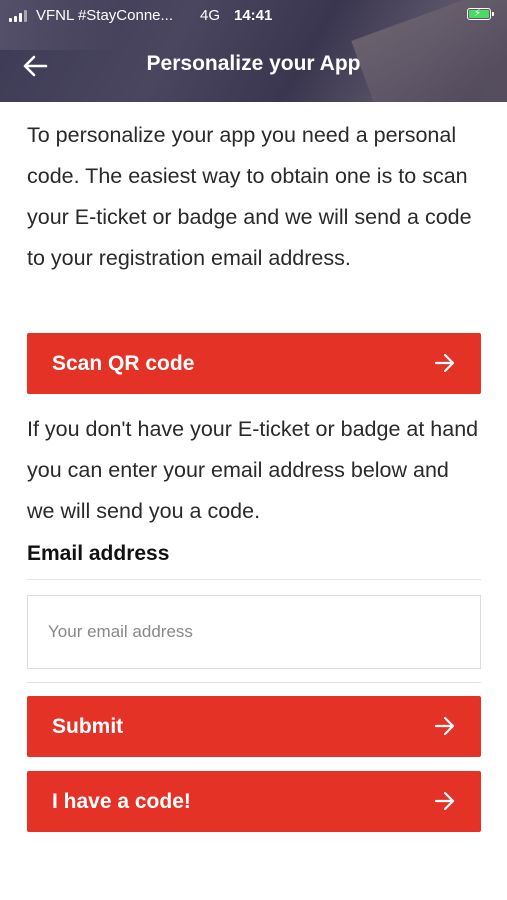  I want to click on status-bar: VFNL #StayConne... 4G 14:41 ⚡, so click(253, 17).